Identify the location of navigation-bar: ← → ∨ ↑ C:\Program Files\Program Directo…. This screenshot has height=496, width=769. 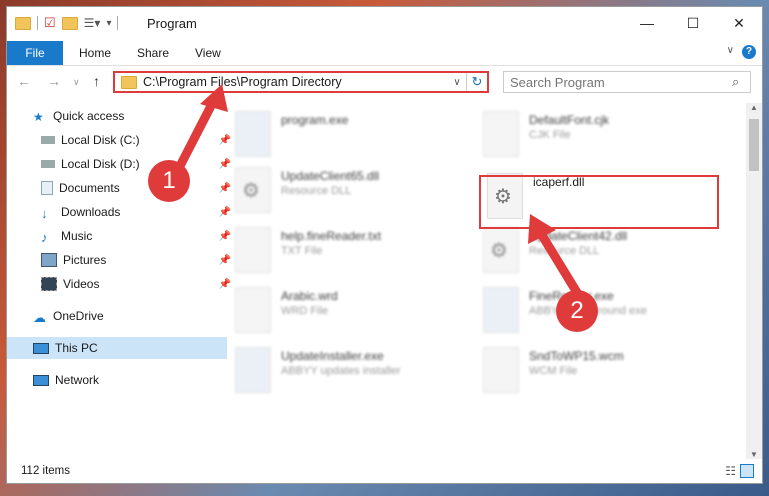
(384, 82).